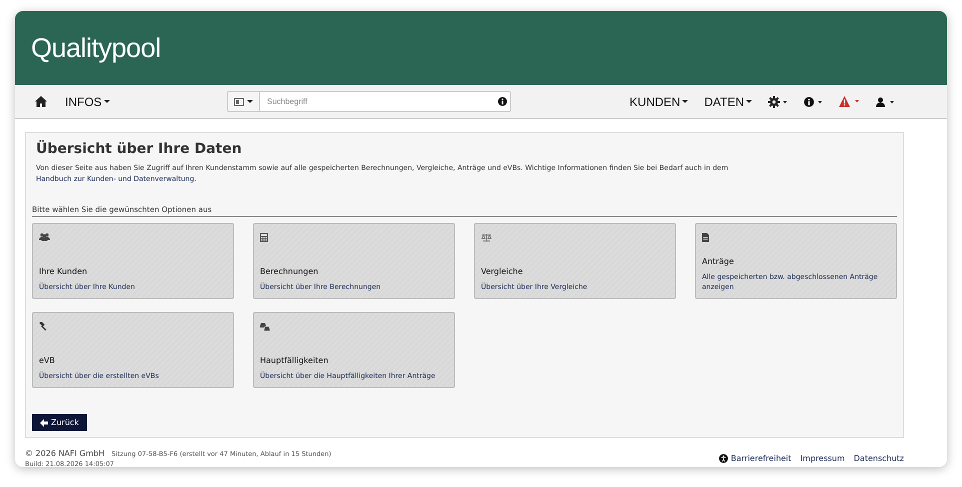  I want to click on copyright-text: © 2026 NAFI GmbH, so click(64, 453).